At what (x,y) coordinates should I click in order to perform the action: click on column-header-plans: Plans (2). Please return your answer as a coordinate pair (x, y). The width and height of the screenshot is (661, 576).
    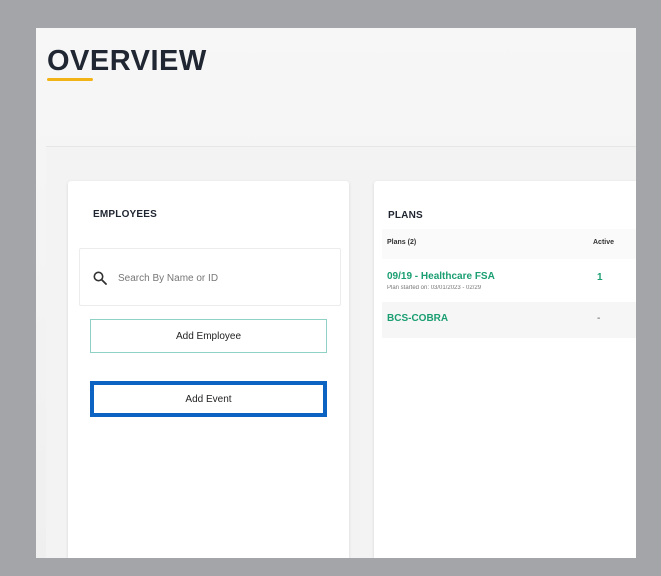
    Looking at the image, I should click on (402, 242).